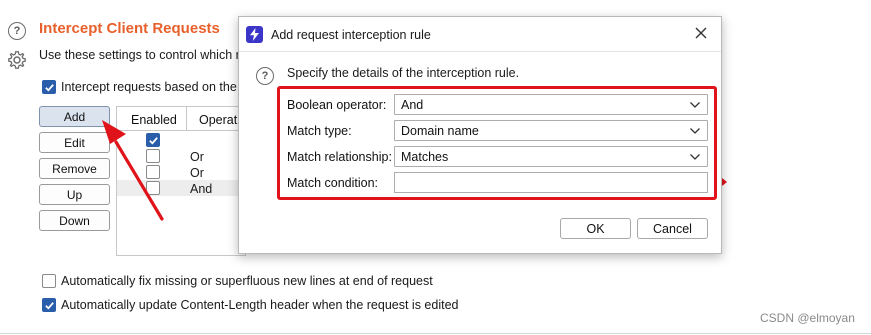 The image size is (871, 335). Describe the element at coordinates (551, 156) in the screenshot. I see `match-relationship-select: Matches` at that location.